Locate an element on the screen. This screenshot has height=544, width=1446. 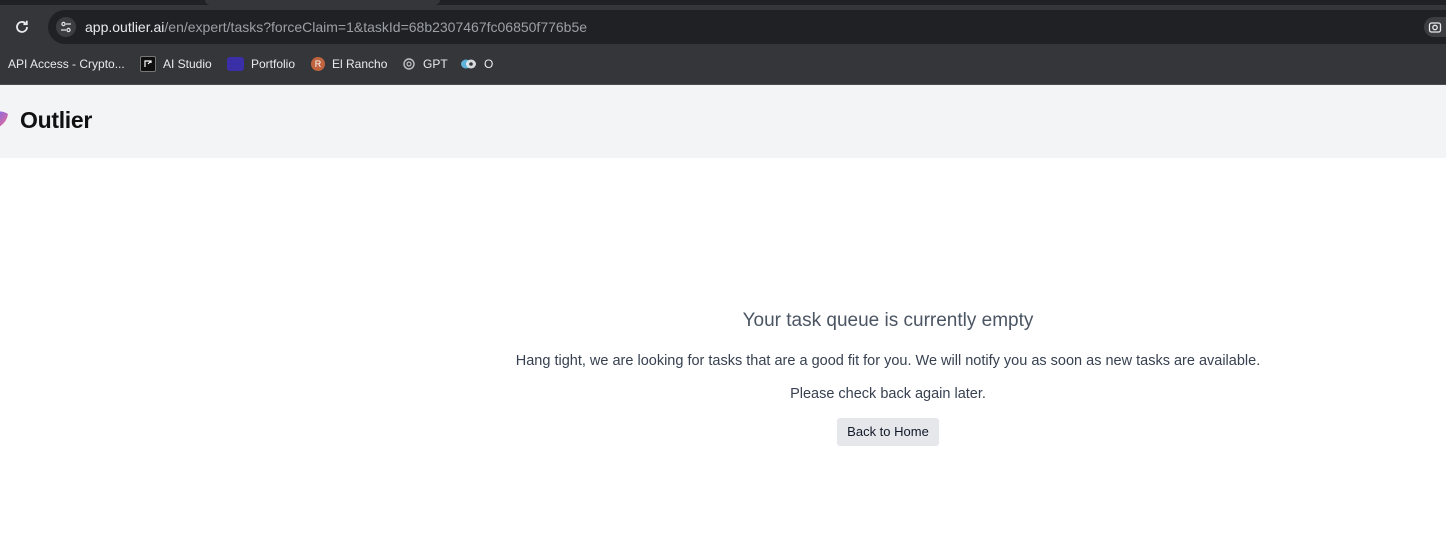
empty-state-hint: Please check back again later. is located at coordinates (888, 394).